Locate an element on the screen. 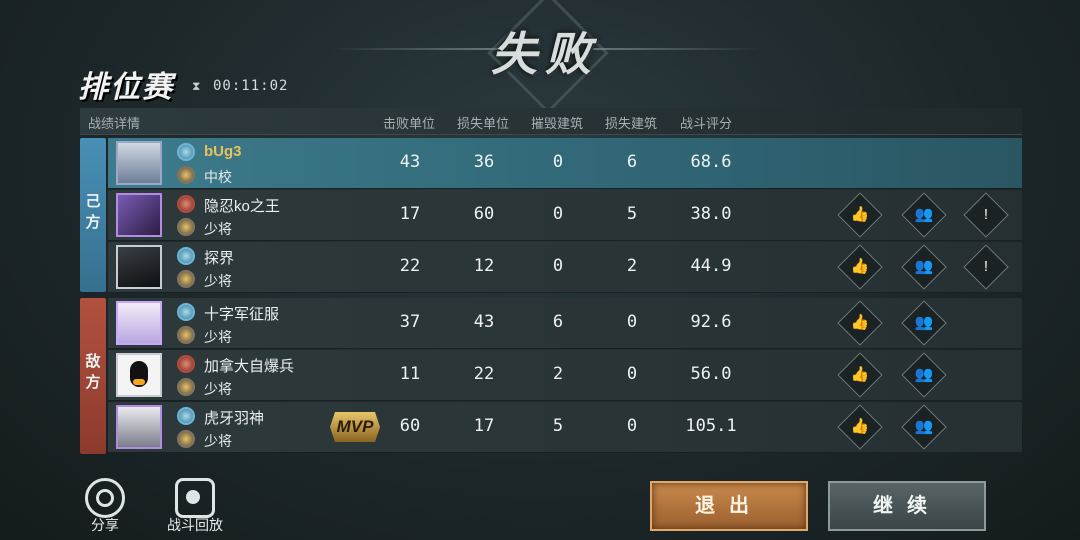 The height and width of the screenshot is (540, 1080). destroyed-value: 2 is located at coordinates (558, 374).